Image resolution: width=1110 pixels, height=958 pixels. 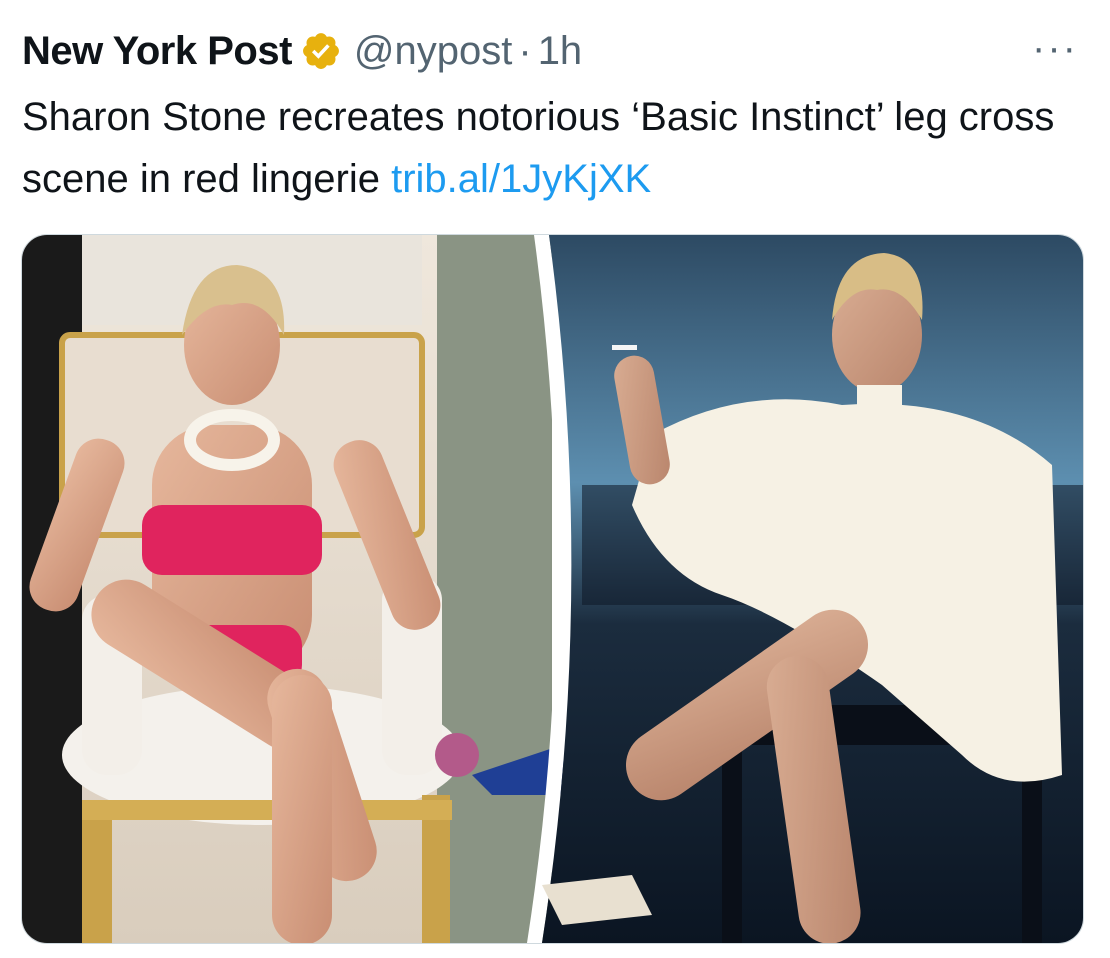 What do you see at coordinates (1055, 48) in the screenshot?
I see `more-options-icon: ···` at bounding box center [1055, 48].